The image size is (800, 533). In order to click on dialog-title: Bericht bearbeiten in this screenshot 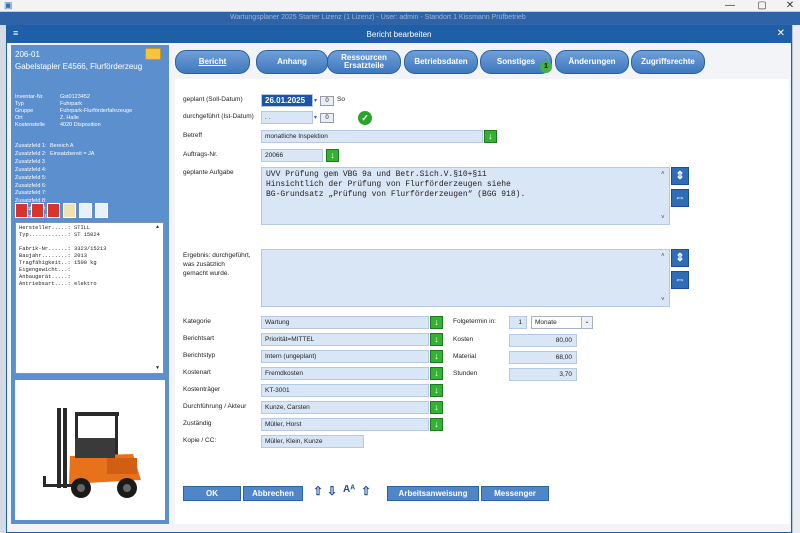, I will do `click(399, 34)`.